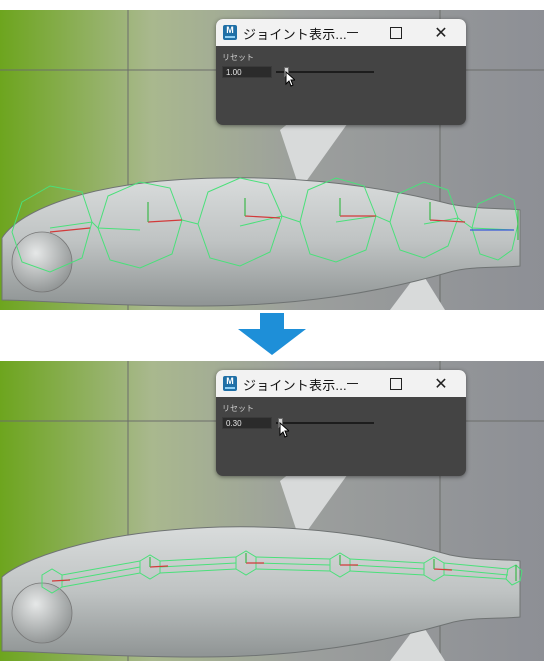  Describe the element at coordinates (247, 72) in the screenshot. I see `joint-size-field: 1.00` at that location.